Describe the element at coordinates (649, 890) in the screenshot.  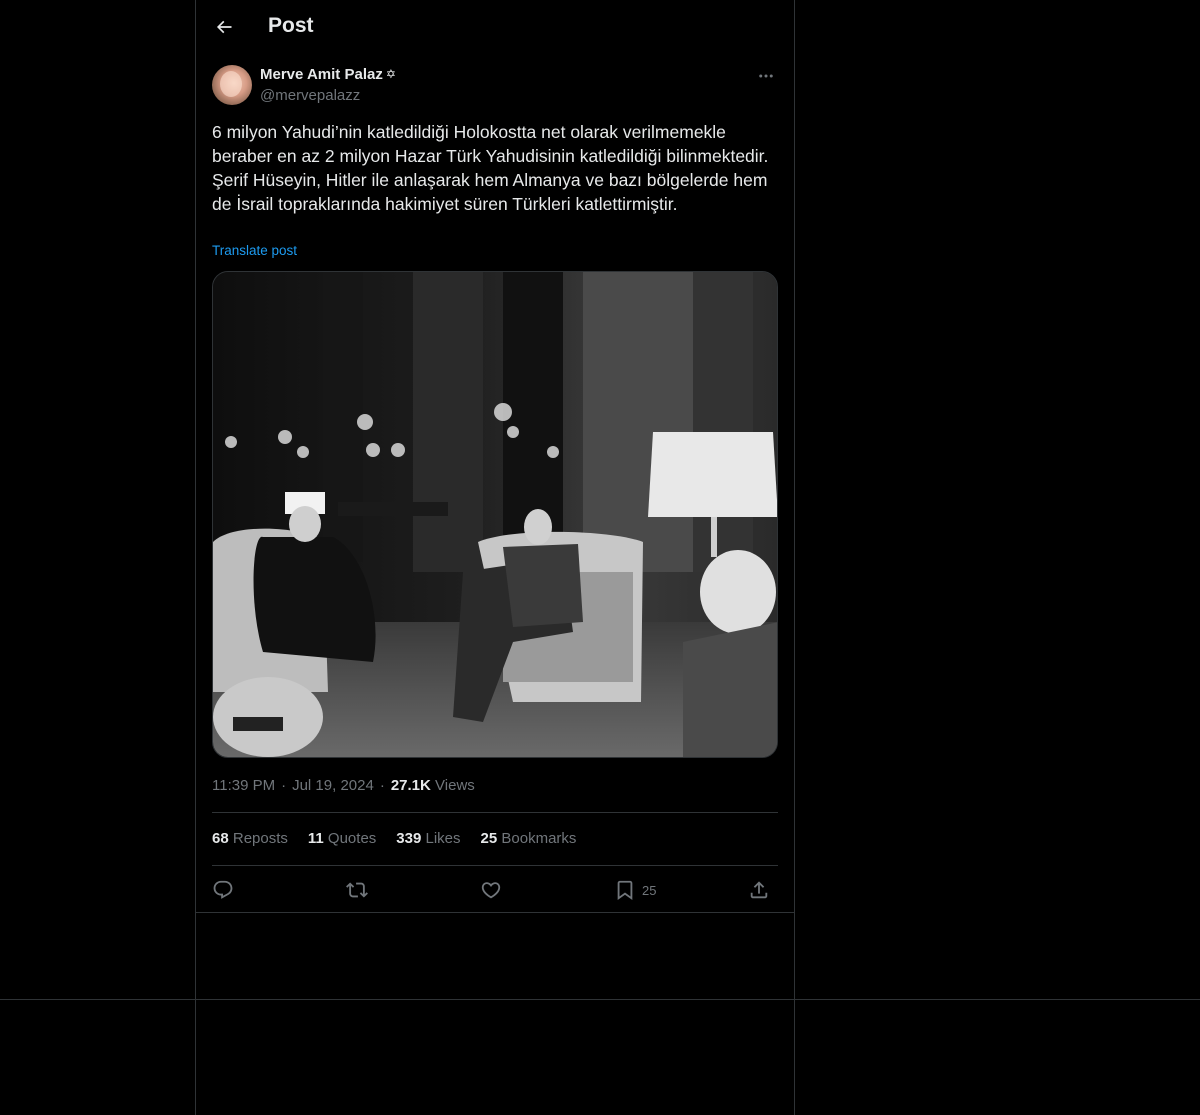
I see `bookmark-count: 25` at that location.